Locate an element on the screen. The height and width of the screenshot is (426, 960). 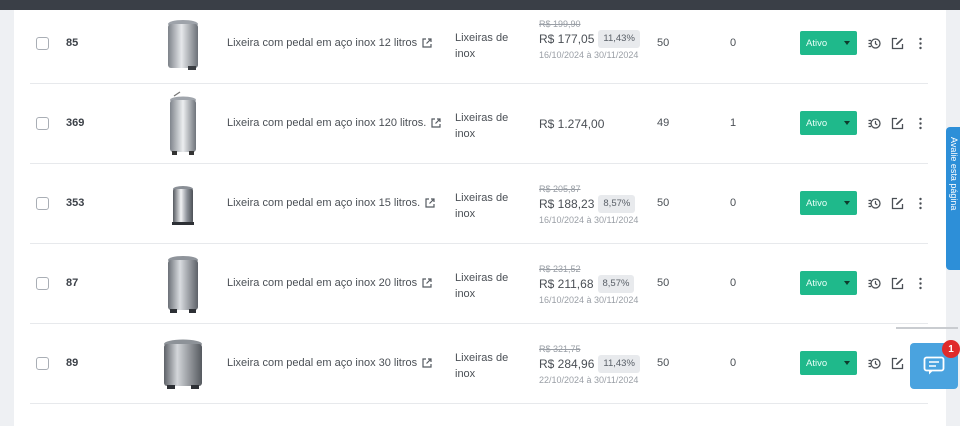
product-name-link: Lixeira com pedal em aço inox 20 litros is located at coordinates (329, 283).